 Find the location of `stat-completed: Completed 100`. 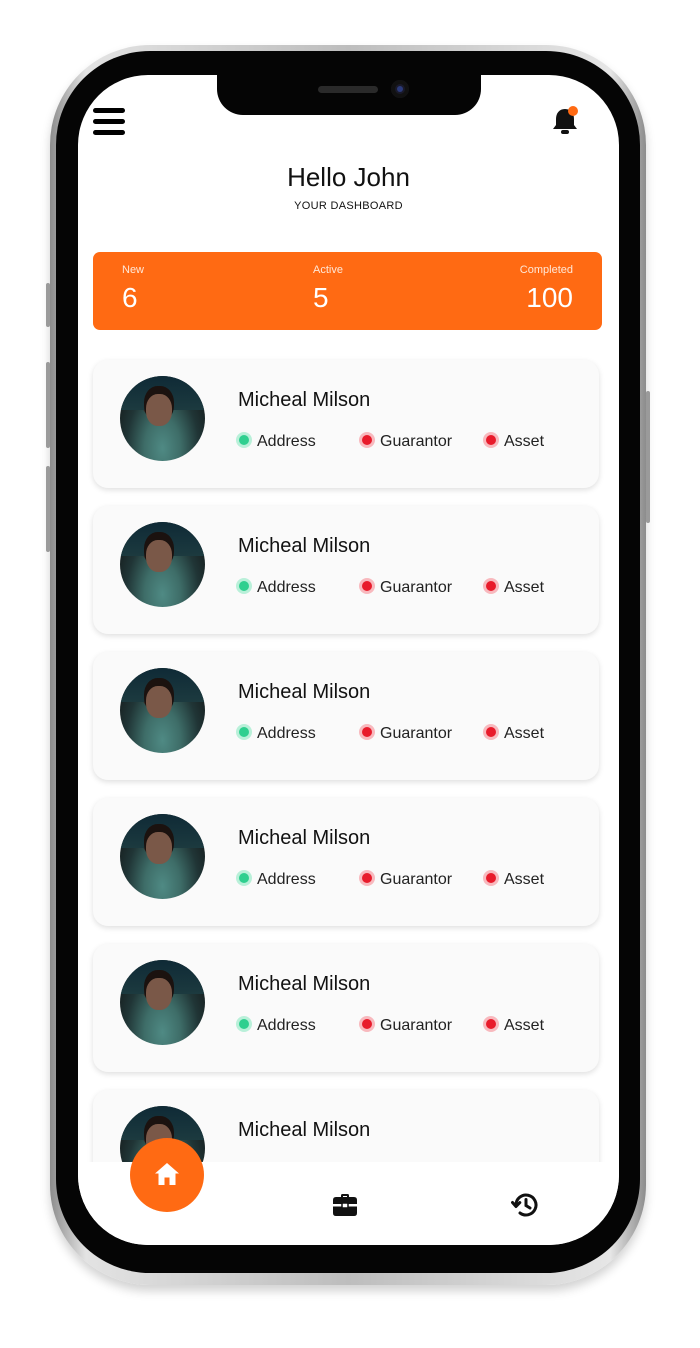

stat-completed: Completed 100 is located at coordinates (546, 289).